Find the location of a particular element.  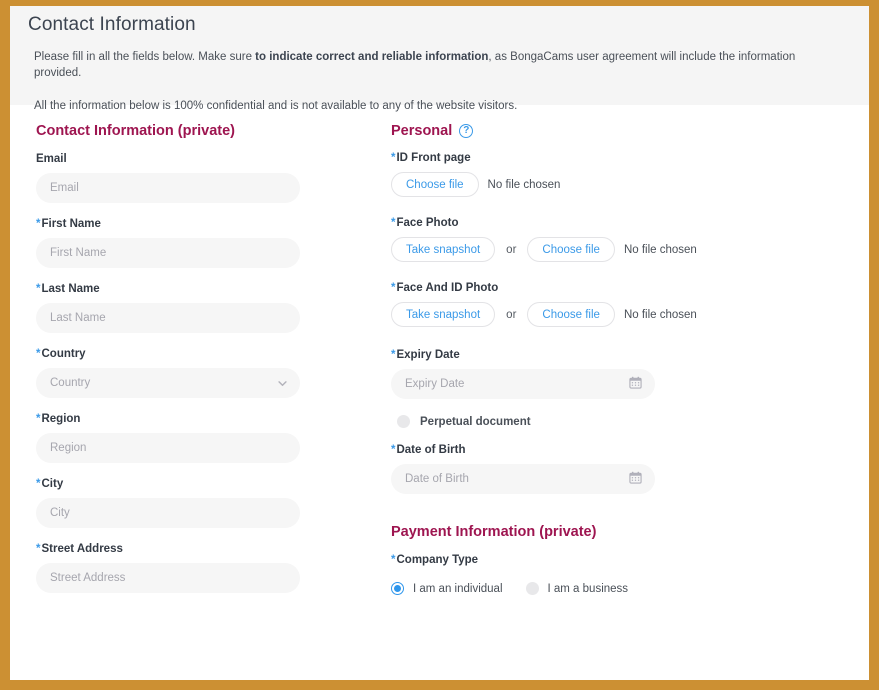

label-expiry-date-text: Expiry Date is located at coordinates (428, 355).